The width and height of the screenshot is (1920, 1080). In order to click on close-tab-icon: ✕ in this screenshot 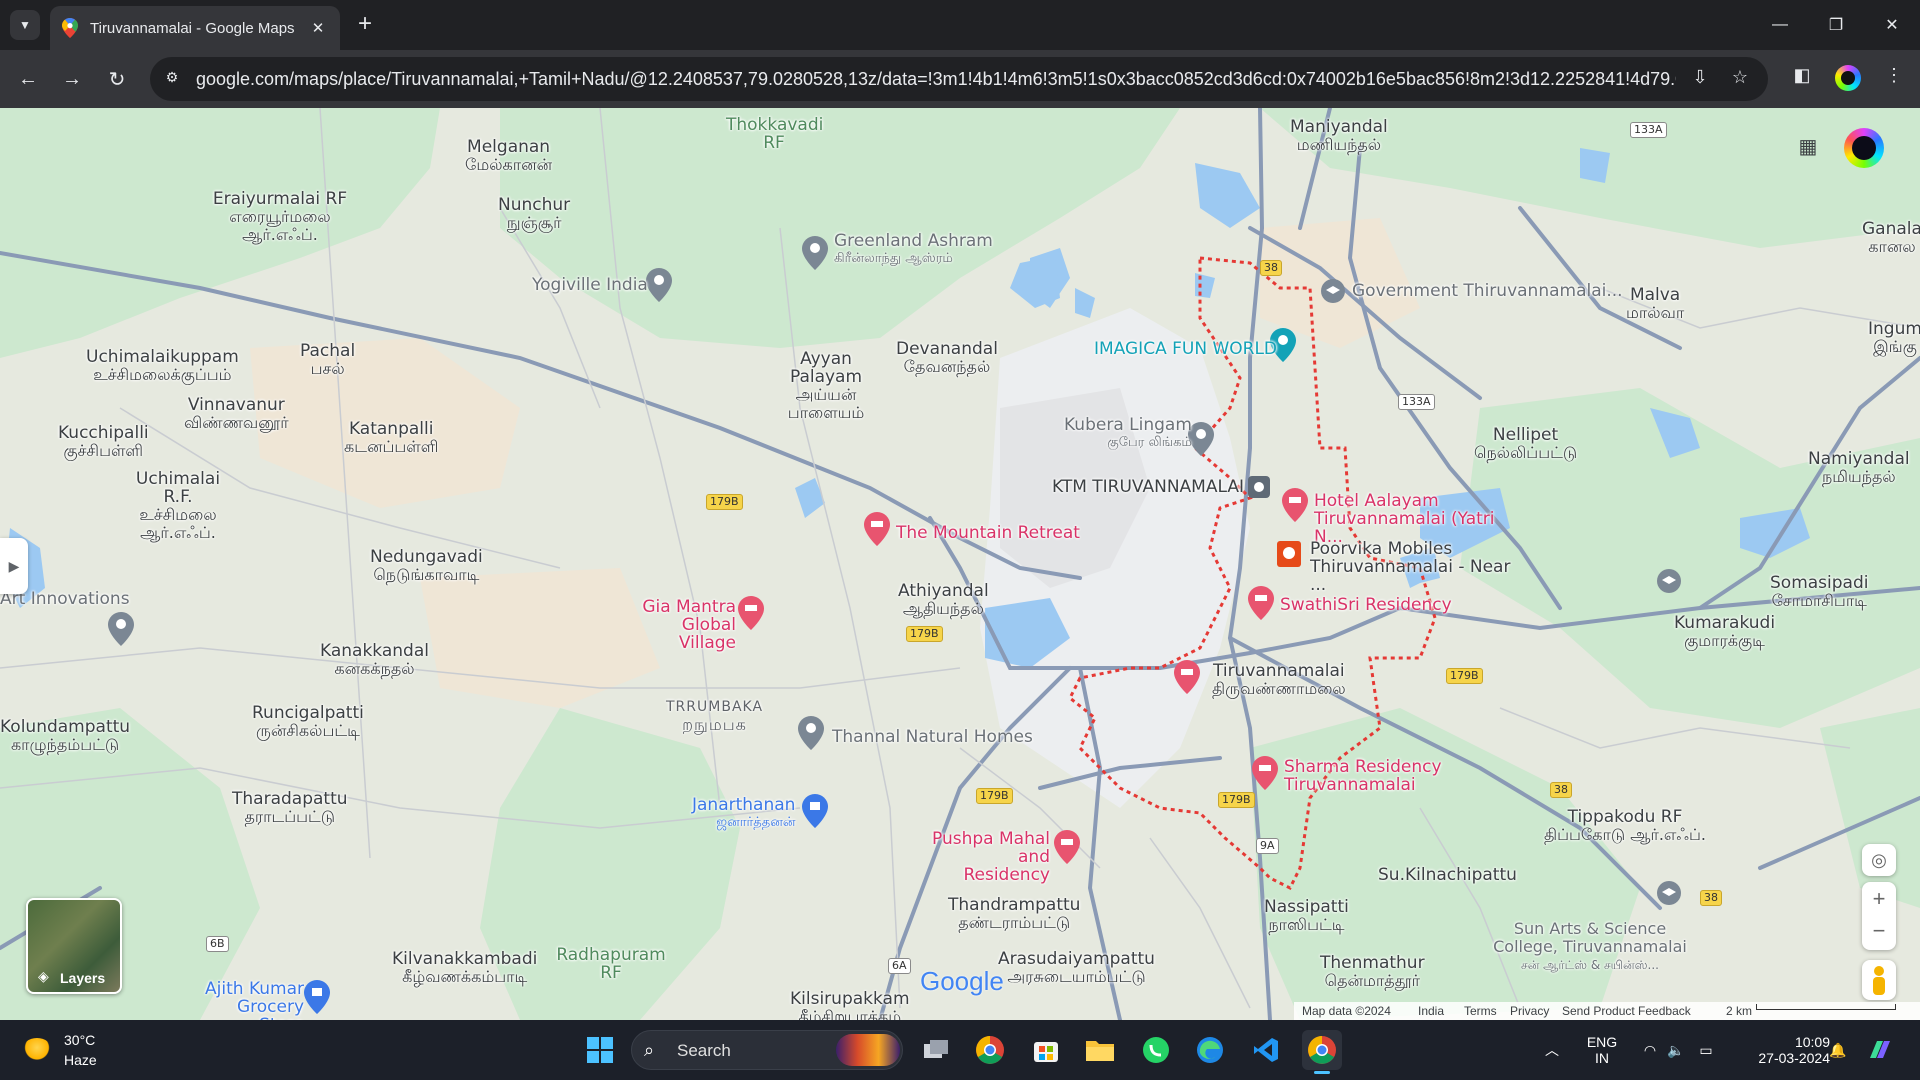, I will do `click(318, 28)`.